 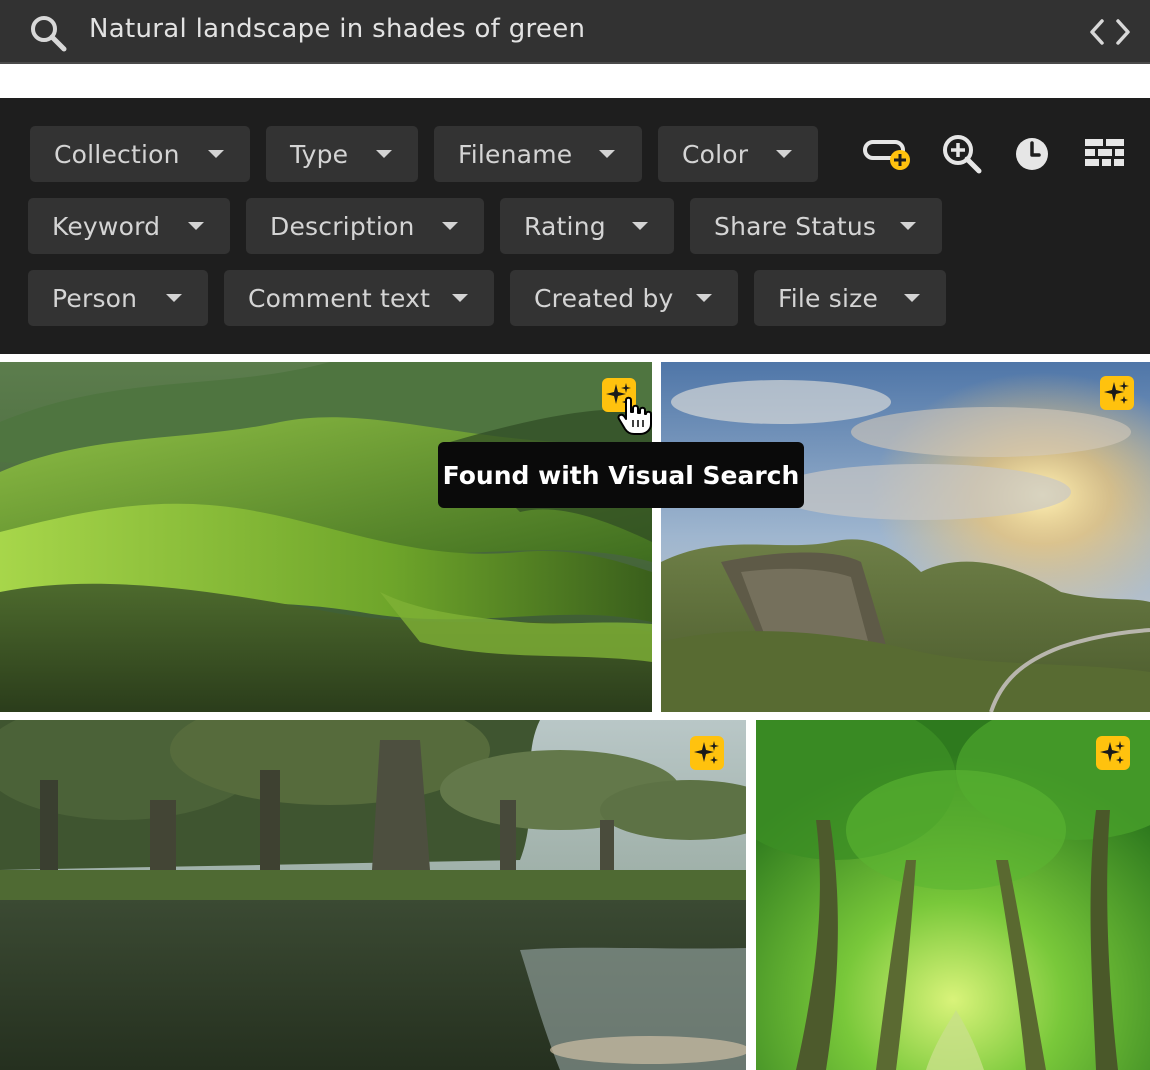 I want to click on filter-chip-color: Color, so click(x=738, y=154).